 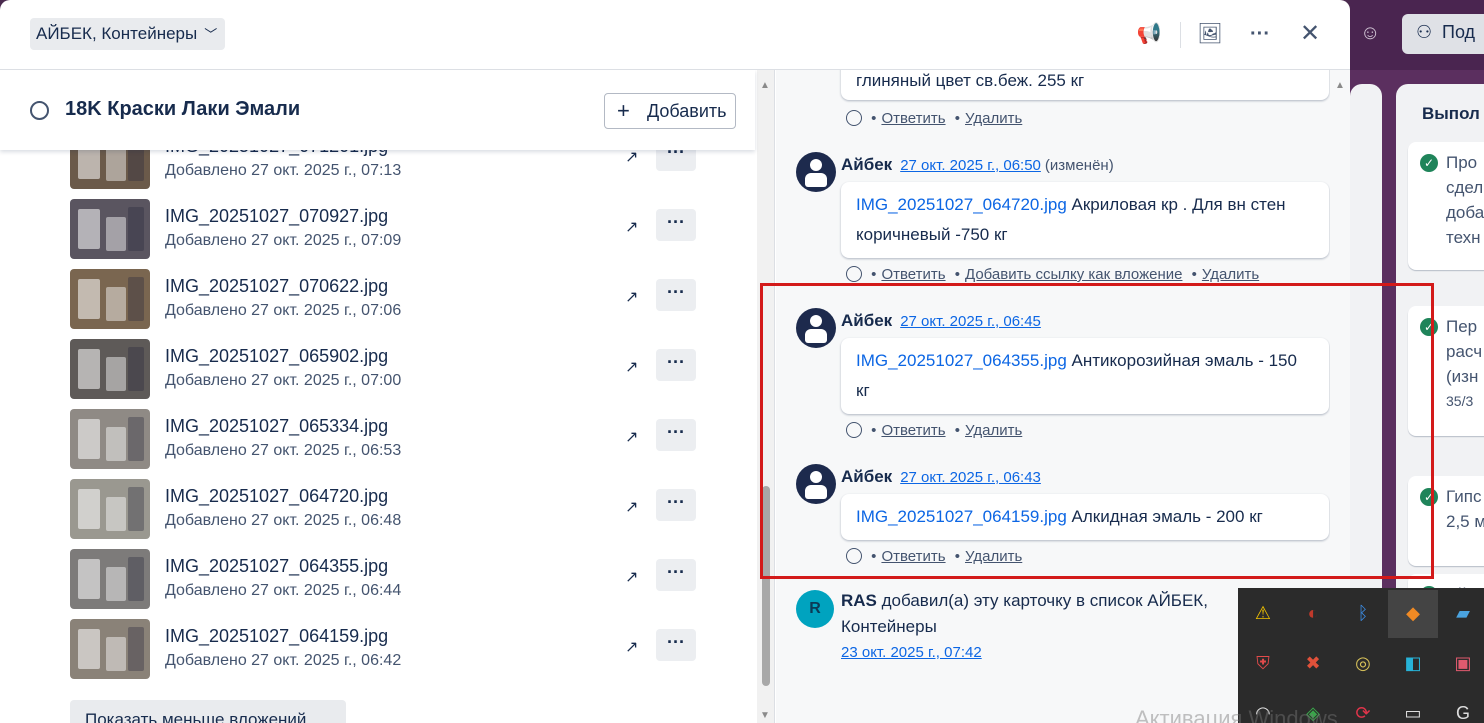 I want to click on security-icon: ⛨, so click(x=1263, y=663).